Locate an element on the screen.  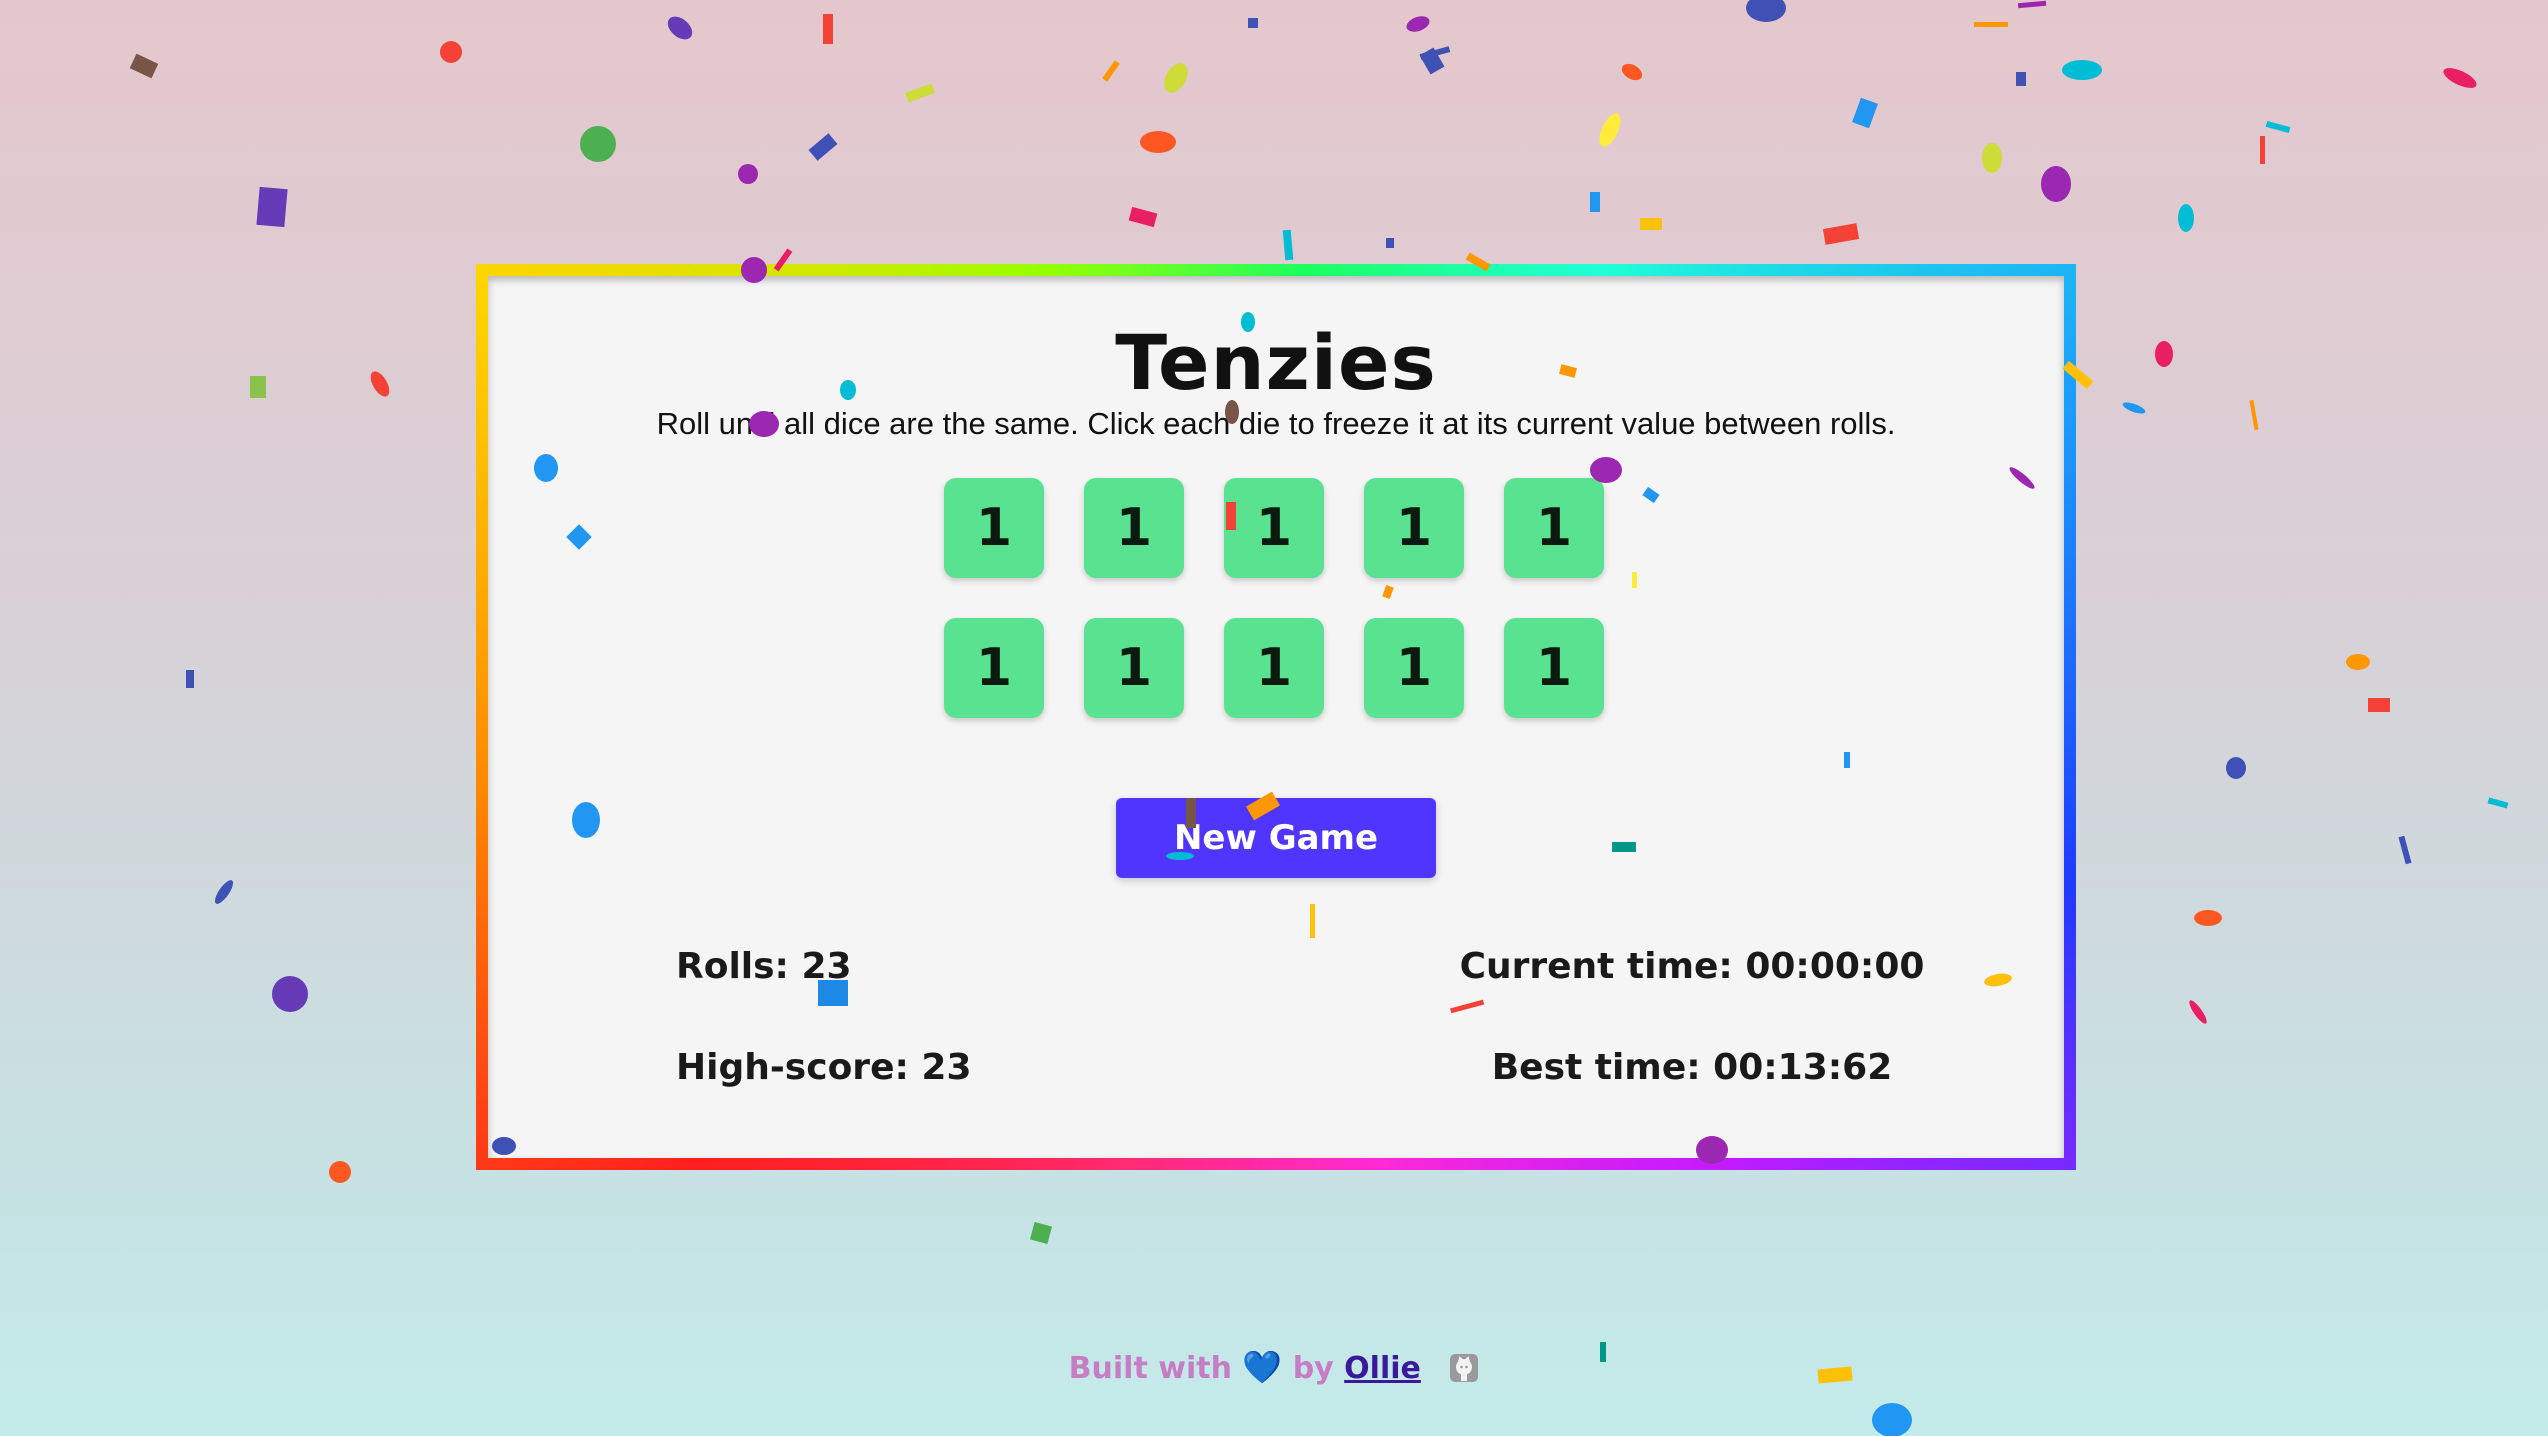
die-2: 1 is located at coordinates (1134, 528).